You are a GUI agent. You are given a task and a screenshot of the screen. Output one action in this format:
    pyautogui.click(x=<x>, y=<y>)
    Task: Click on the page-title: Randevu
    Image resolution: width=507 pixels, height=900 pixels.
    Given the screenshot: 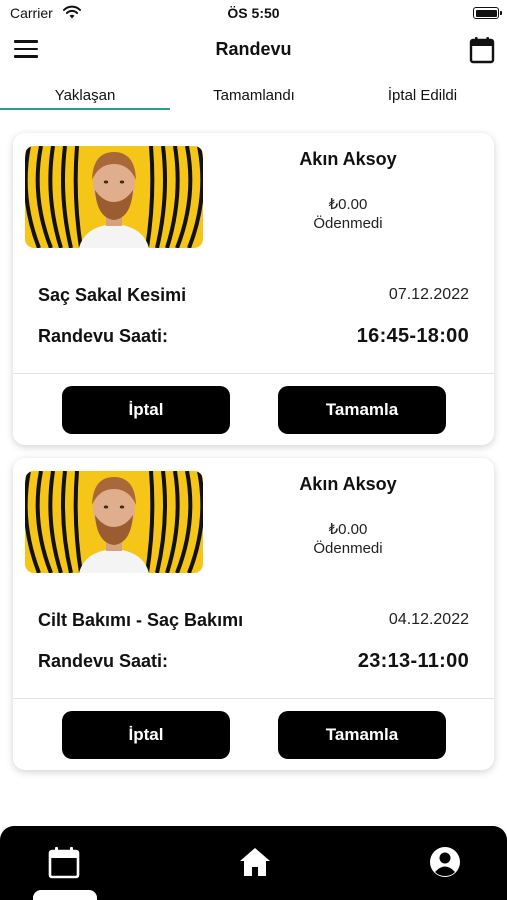 What is the action you would take?
    pyautogui.click(x=253, y=49)
    